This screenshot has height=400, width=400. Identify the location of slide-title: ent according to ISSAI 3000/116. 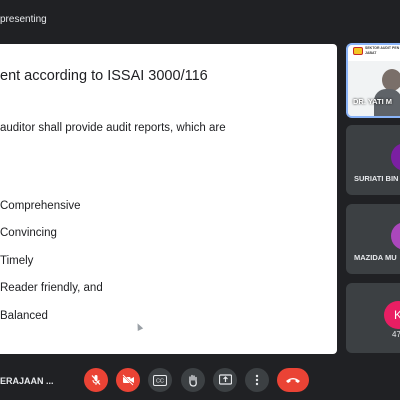
(104, 76).